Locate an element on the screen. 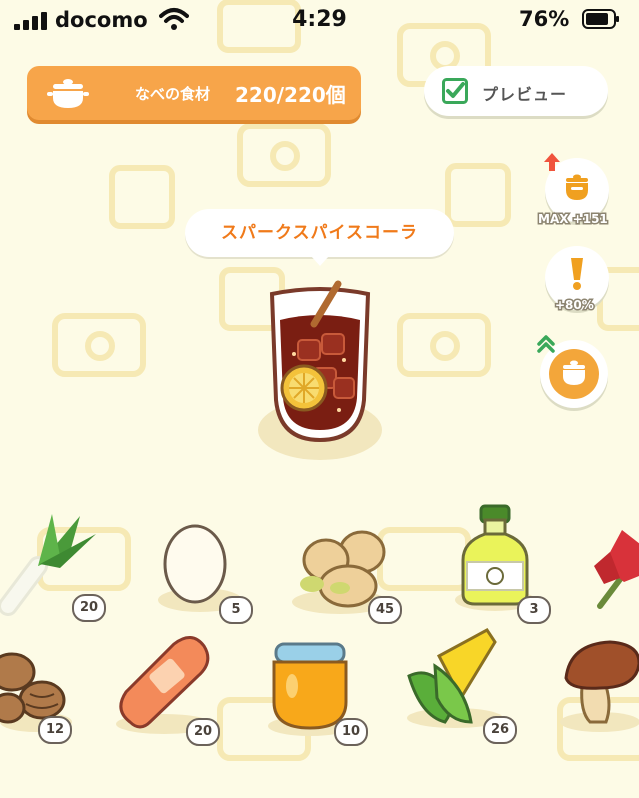 Image resolution: width=639 pixels, height=798 pixels. preview-label: プレビュー is located at coordinates (525, 94).